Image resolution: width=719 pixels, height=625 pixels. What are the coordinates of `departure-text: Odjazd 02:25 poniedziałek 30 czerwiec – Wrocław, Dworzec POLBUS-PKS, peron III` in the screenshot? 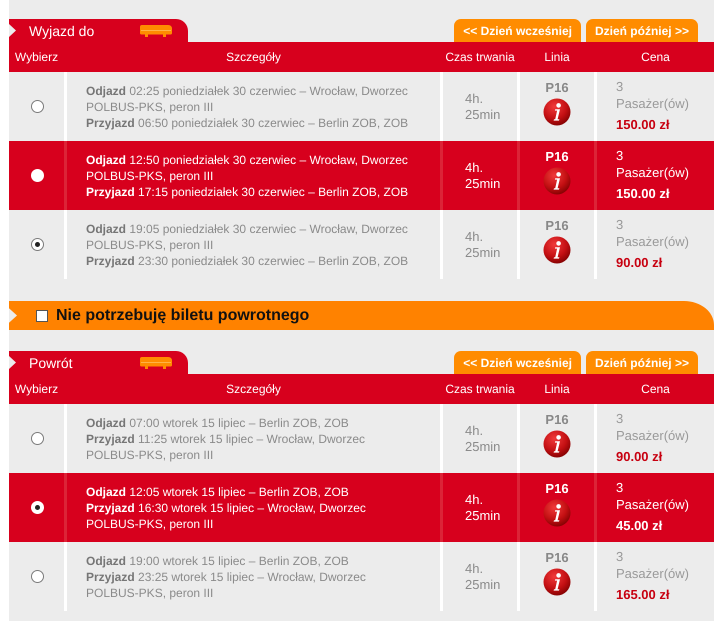 It's located at (247, 98).